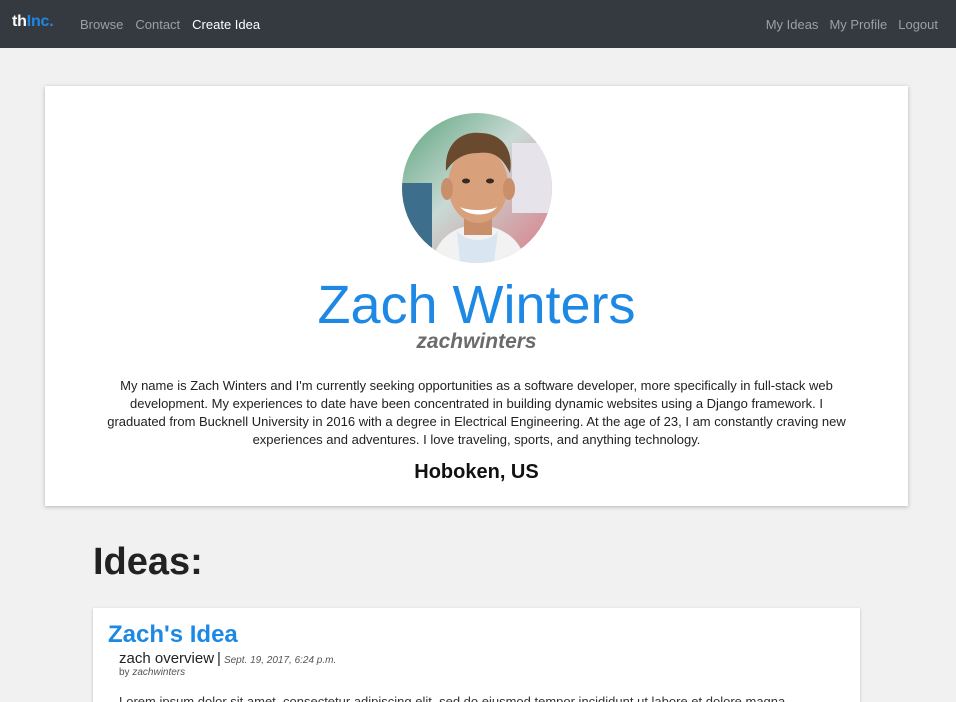  I want to click on avatar, so click(477, 188).